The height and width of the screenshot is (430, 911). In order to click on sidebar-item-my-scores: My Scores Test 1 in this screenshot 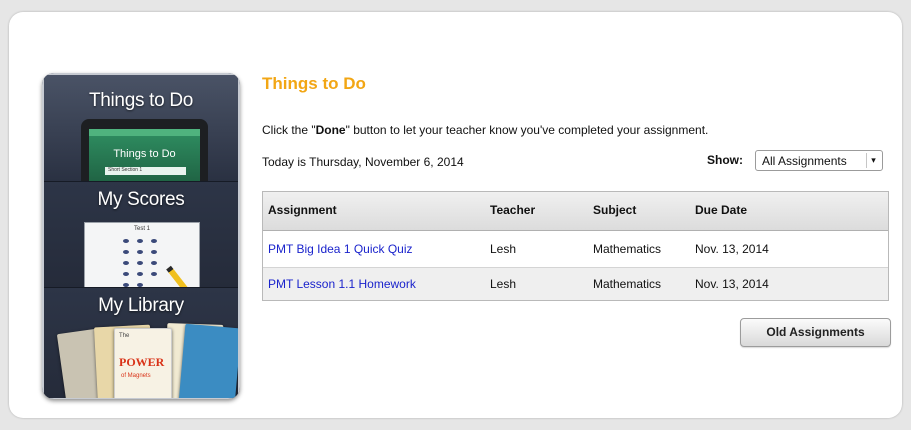, I will do `click(141, 234)`.